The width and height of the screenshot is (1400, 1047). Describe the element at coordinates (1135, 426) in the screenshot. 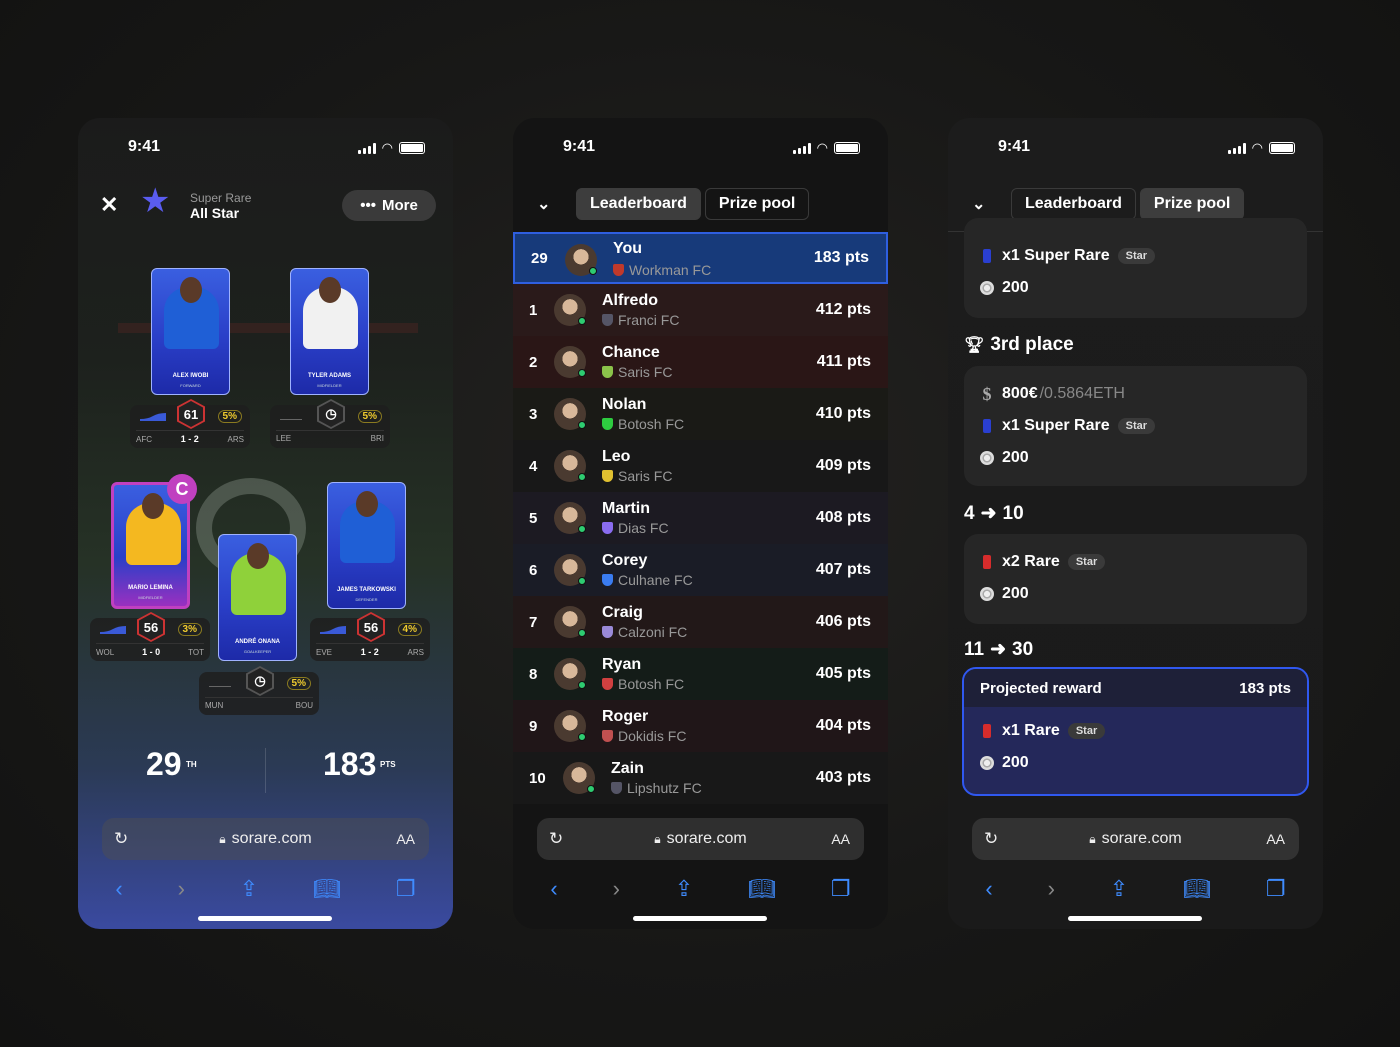

I see `prize-card-3rd: $800€/0.5864ETH x1 Super Rare Star 200` at that location.